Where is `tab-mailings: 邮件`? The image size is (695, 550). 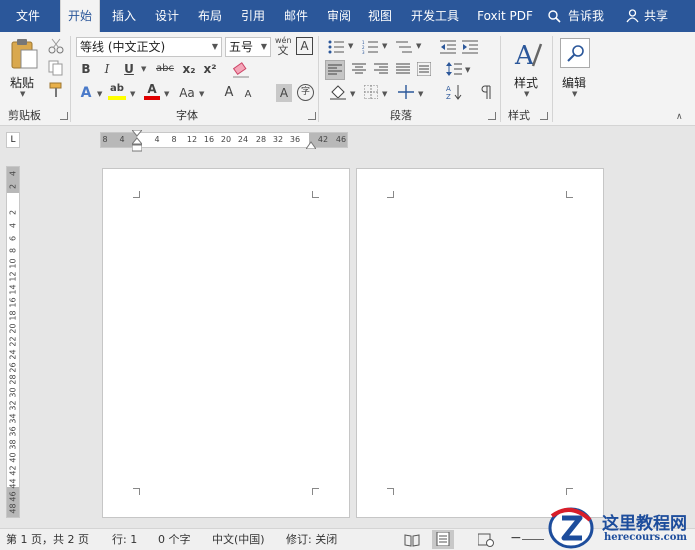 tab-mailings: 邮件 is located at coordinates (296, 16).